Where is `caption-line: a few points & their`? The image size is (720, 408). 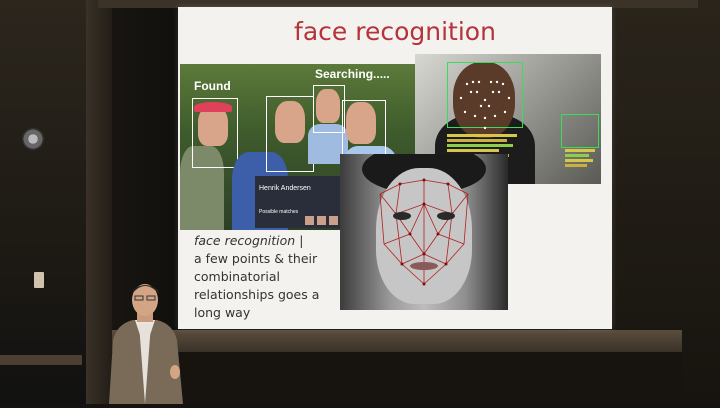 caption-line: a few points & their is located at coordinates (256, 258).